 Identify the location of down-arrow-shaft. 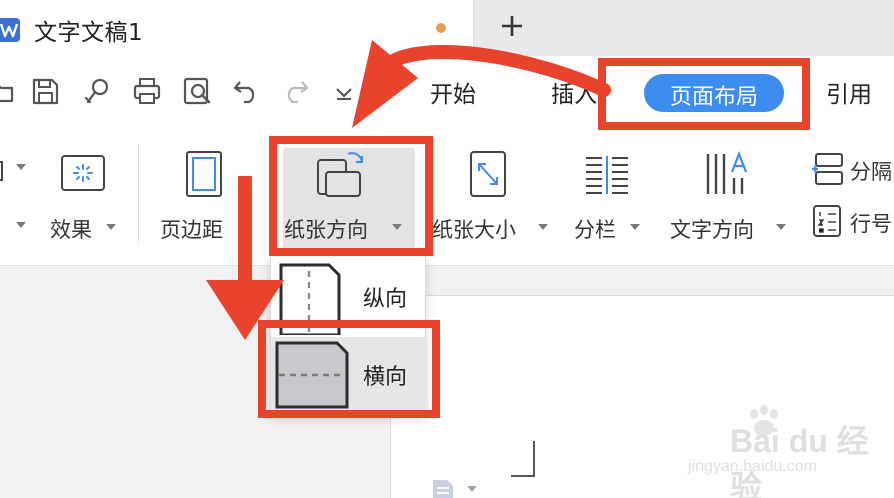
(245, 232).